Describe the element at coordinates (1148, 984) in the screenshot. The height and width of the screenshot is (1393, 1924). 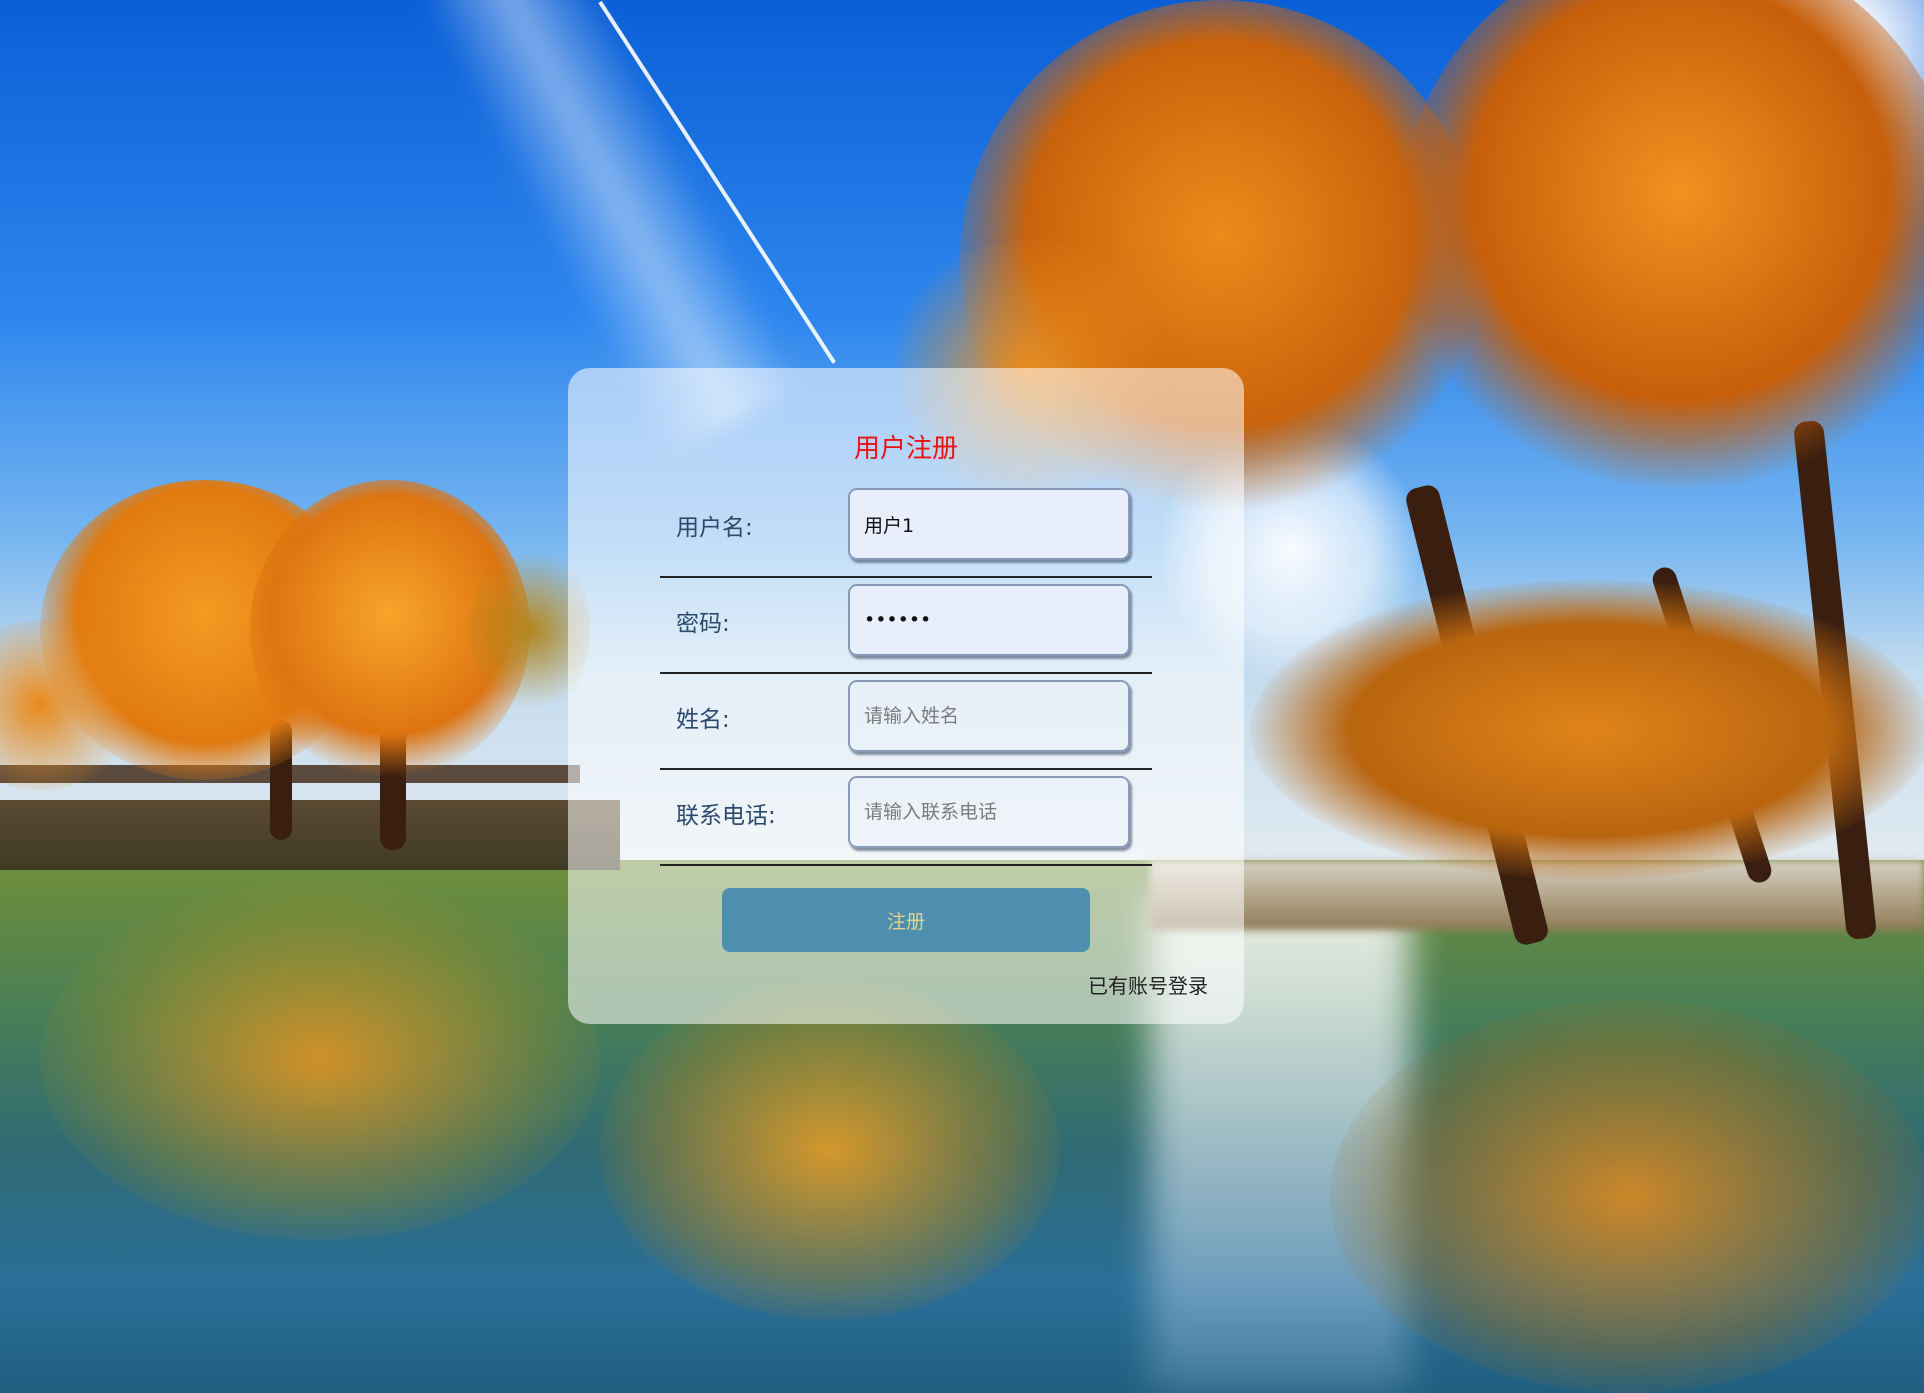
I see `login-link: 已有账号登录` at that location.